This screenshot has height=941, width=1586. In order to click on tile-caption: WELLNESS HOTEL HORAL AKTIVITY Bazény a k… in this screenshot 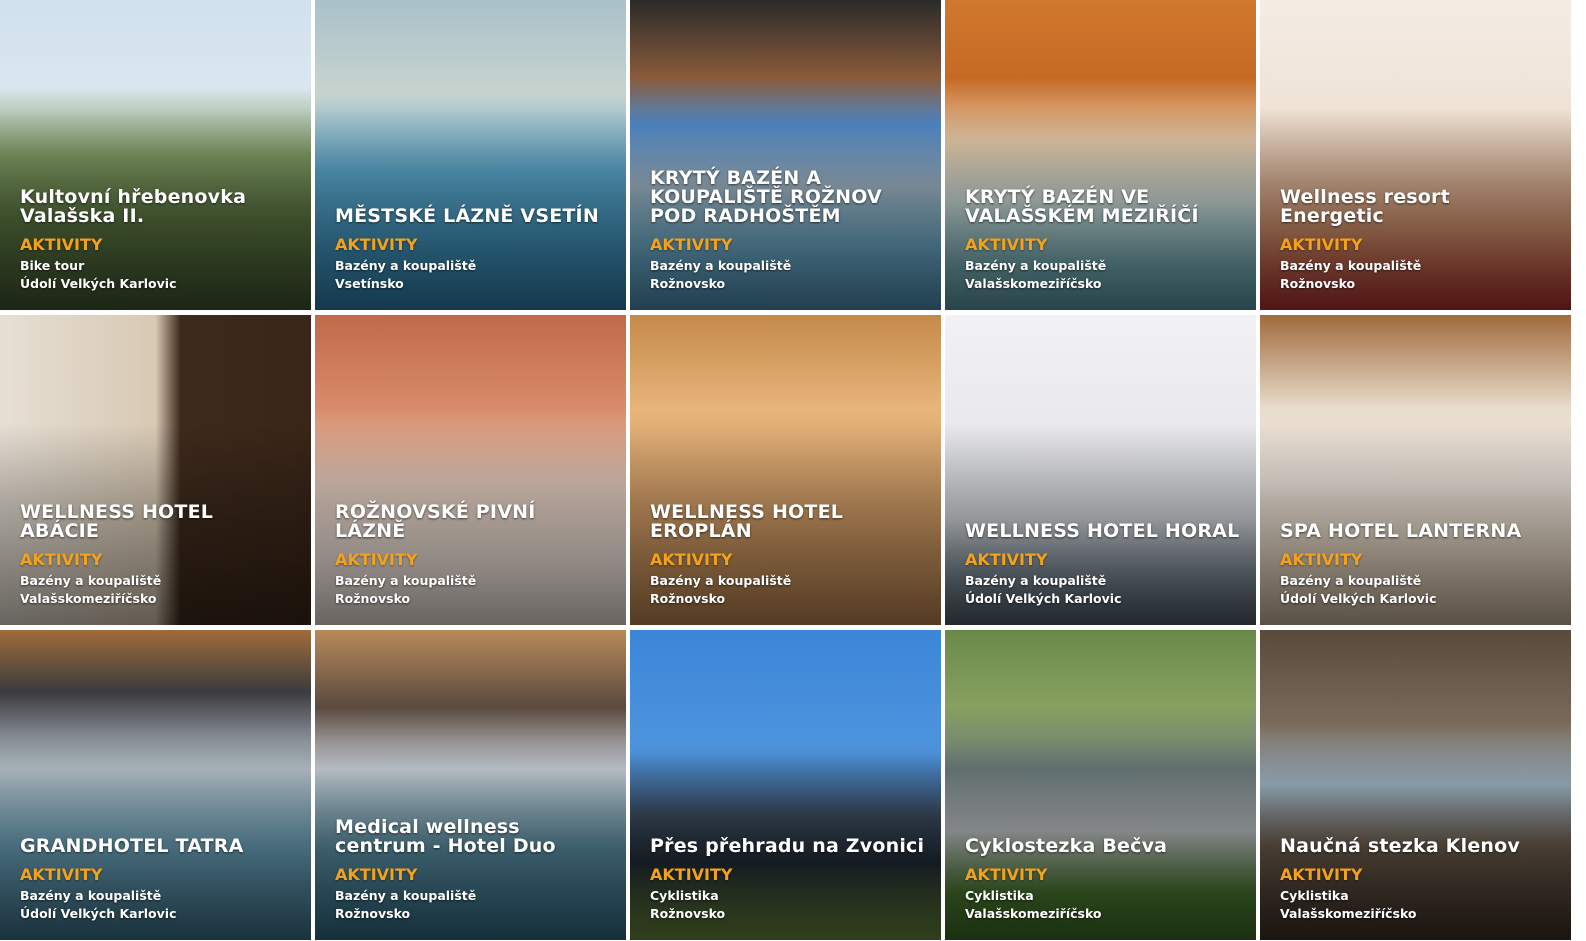, I will do `click(1103, 565)`.